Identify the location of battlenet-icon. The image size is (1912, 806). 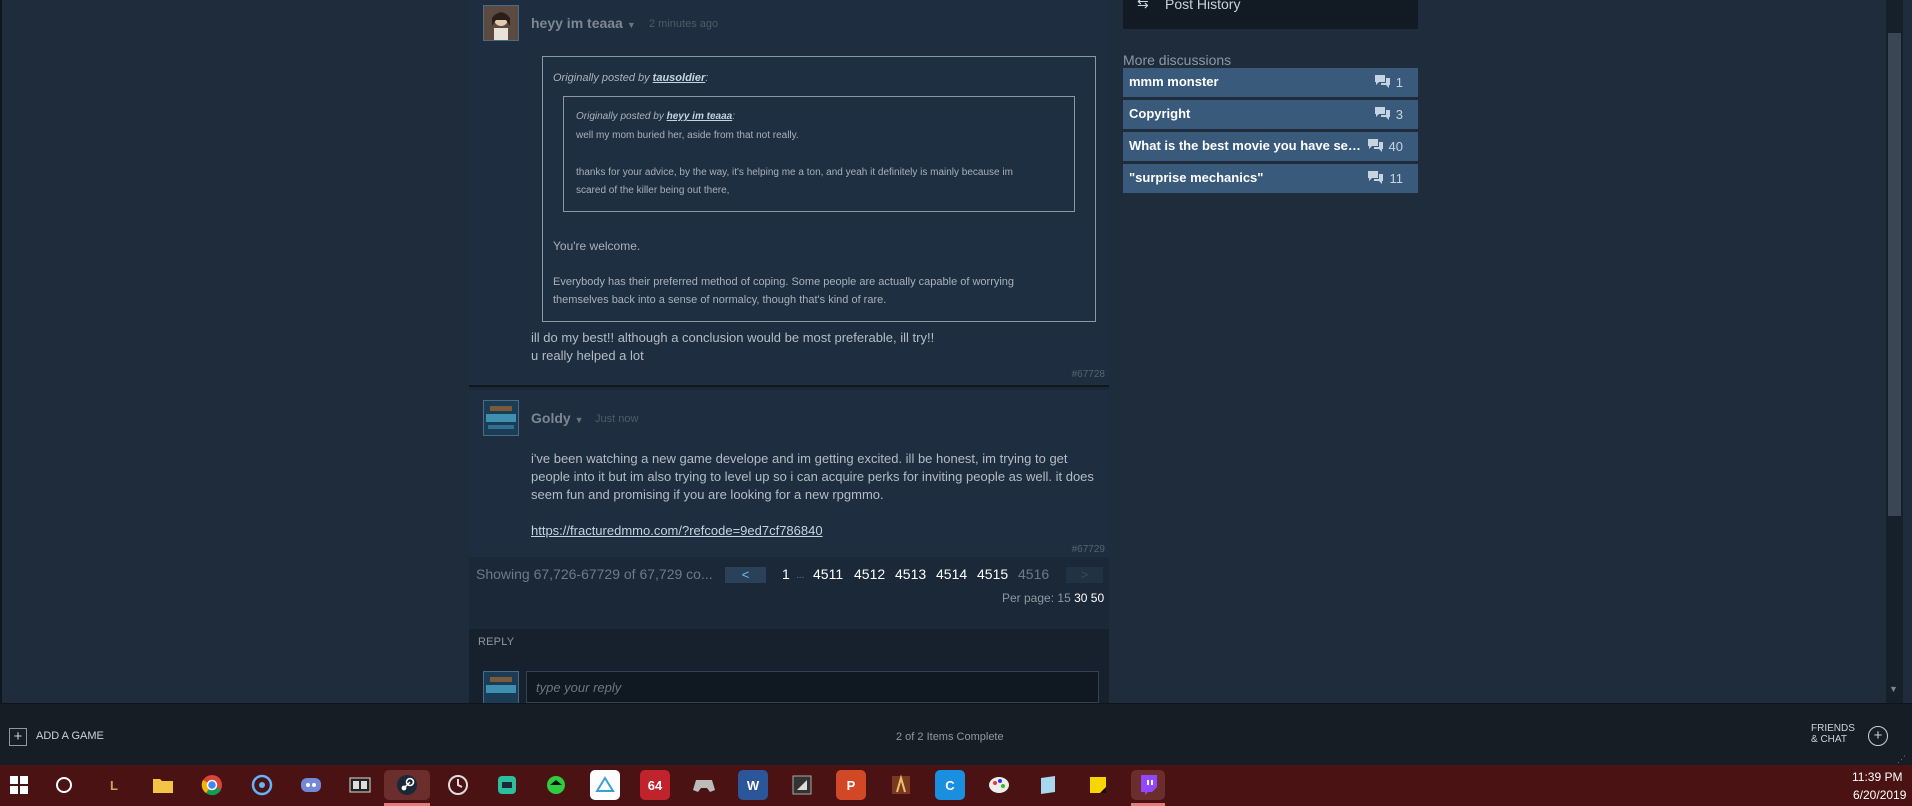
(262, 785).